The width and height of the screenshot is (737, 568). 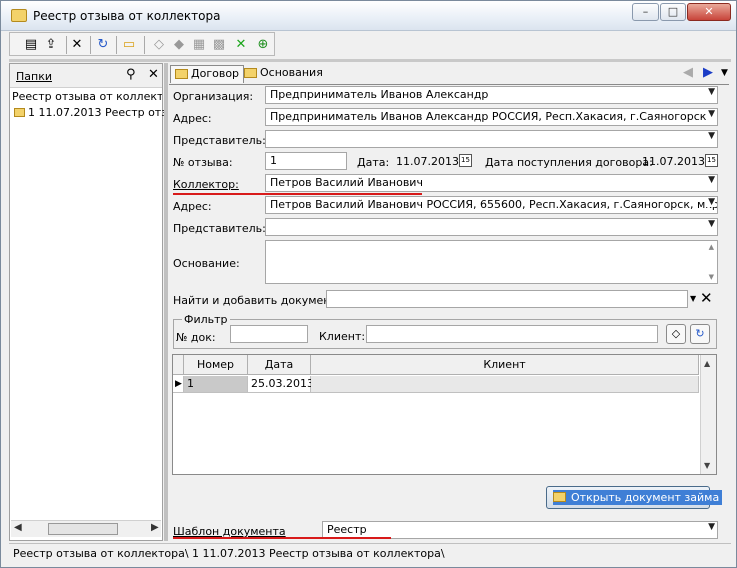 What do you see at coordinates (199, 45) in the screenshot?
I see `edit-icon: ▦` at bounding box center [199, 45].